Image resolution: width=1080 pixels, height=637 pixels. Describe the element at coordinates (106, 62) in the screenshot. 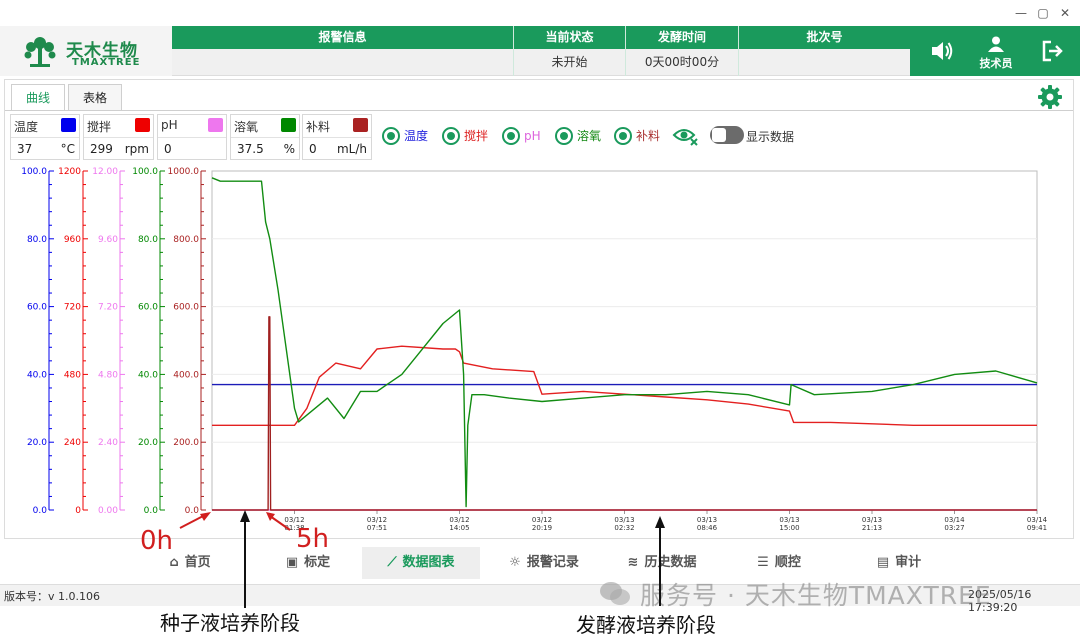

I see `brand-name-en: TMAXTREE` at that location.